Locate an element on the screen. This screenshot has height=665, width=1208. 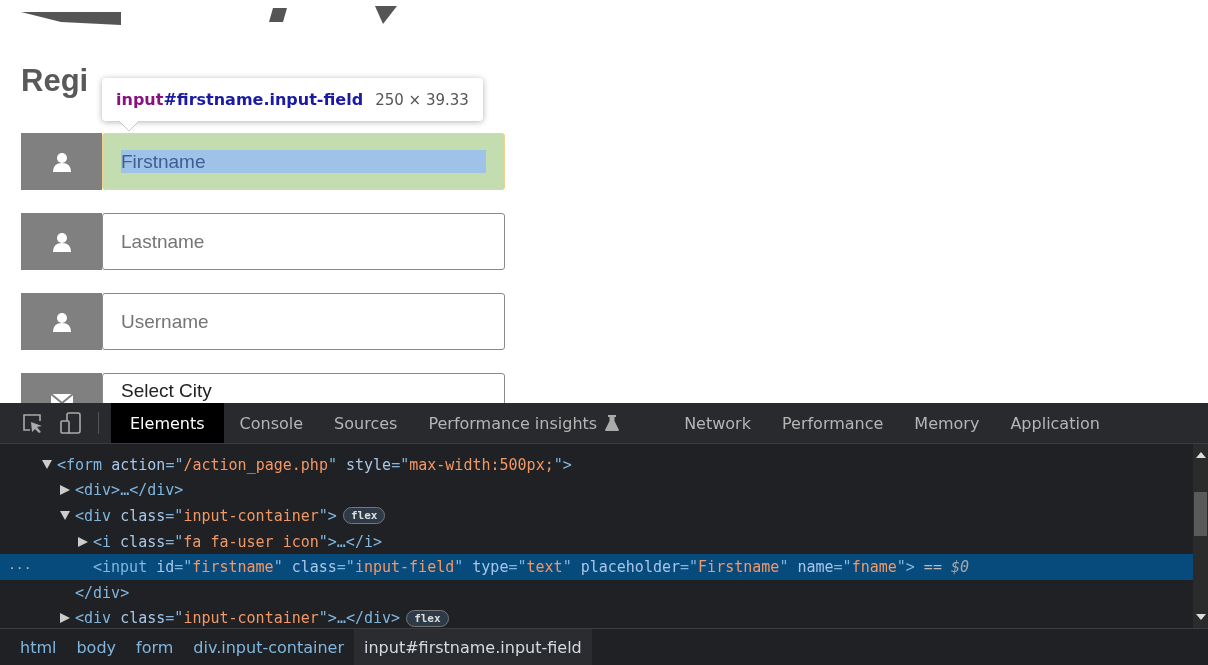
breadcrumb: body is located at coordinates (96, 647).